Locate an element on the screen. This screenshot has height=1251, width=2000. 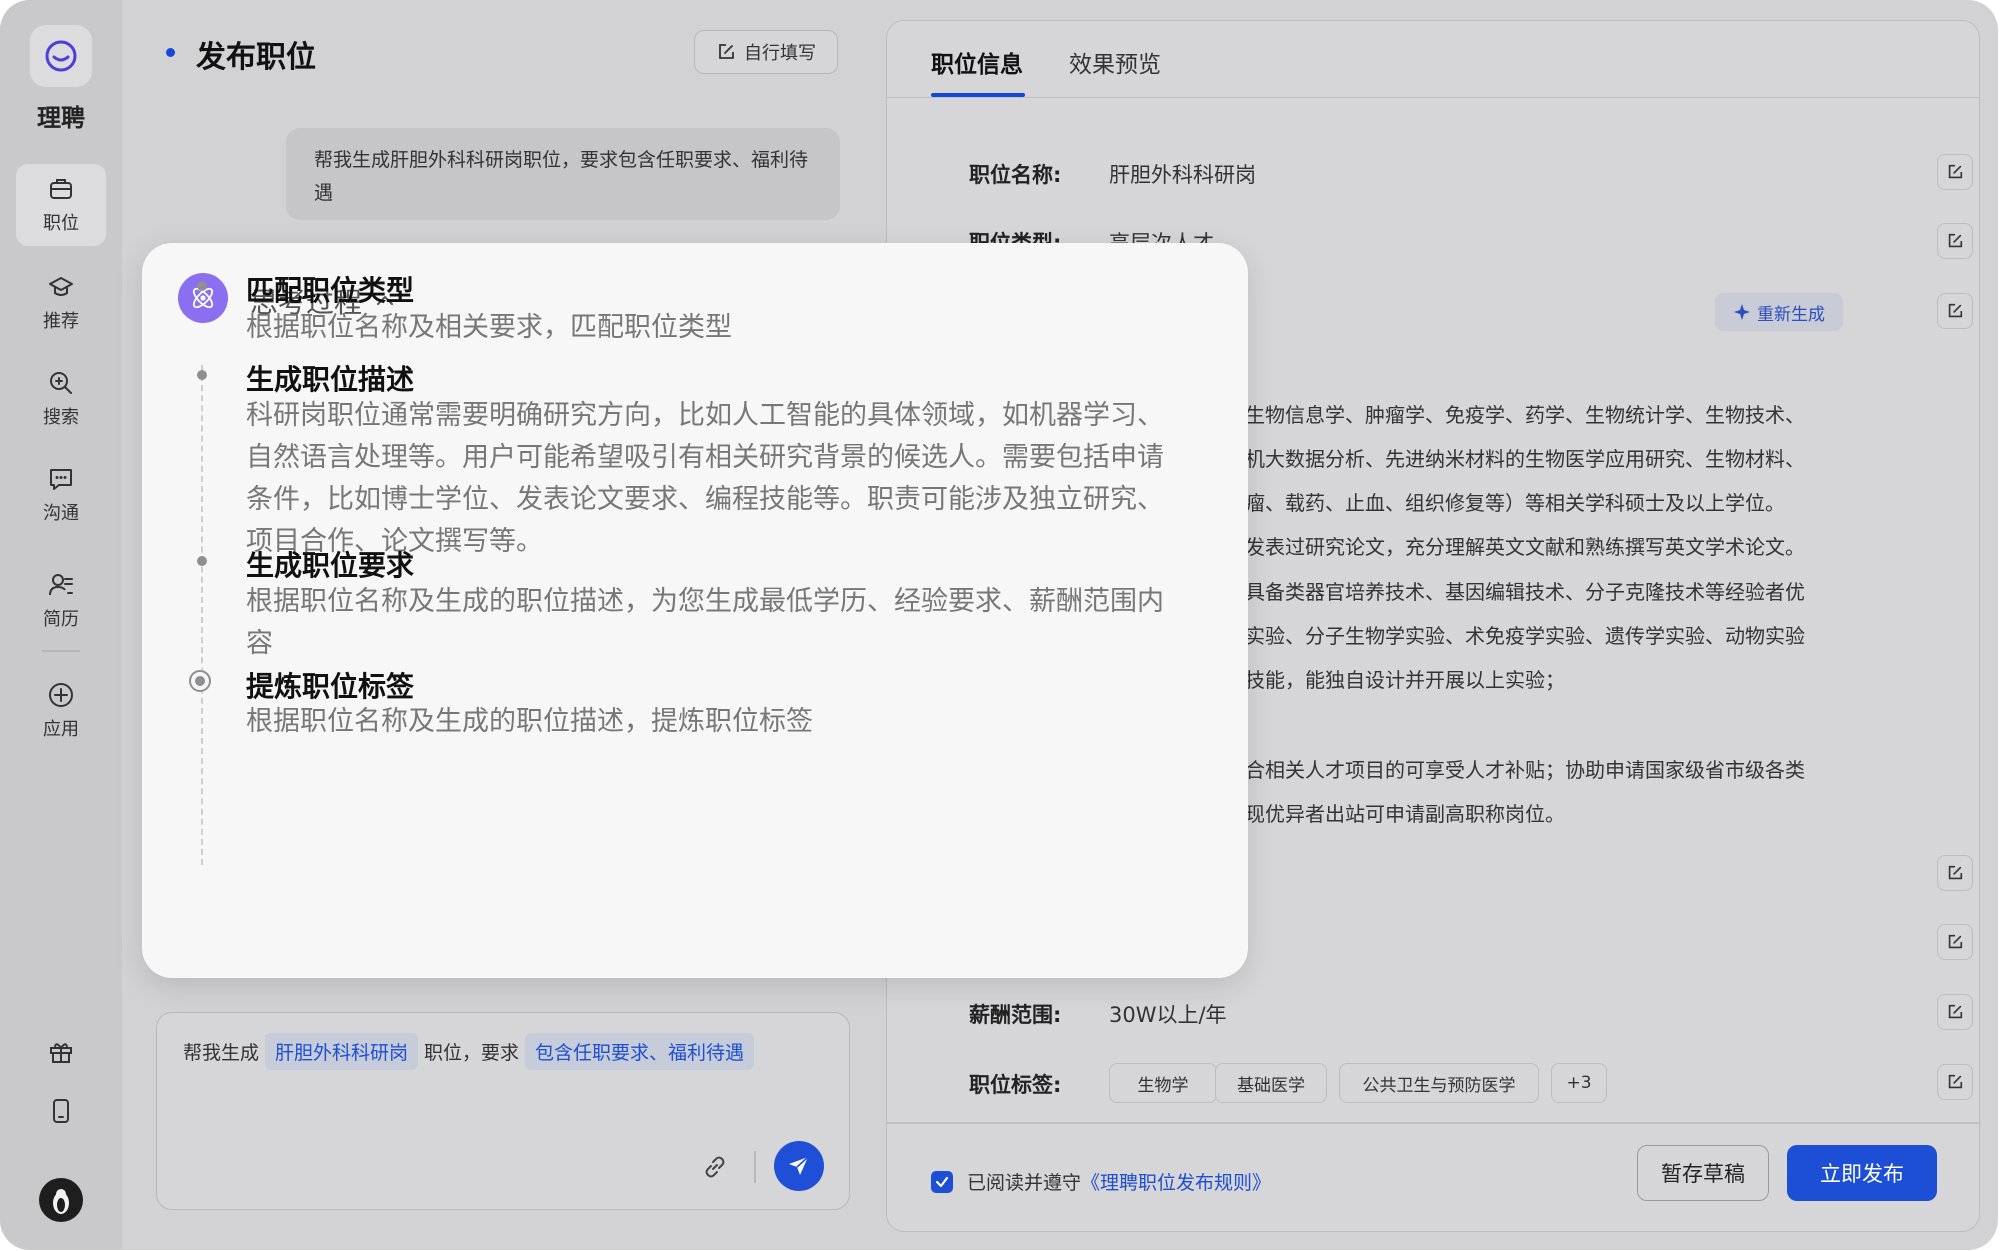
panel-tabs: 职位信息 效果预览 is located at coordinates (1433, 59).